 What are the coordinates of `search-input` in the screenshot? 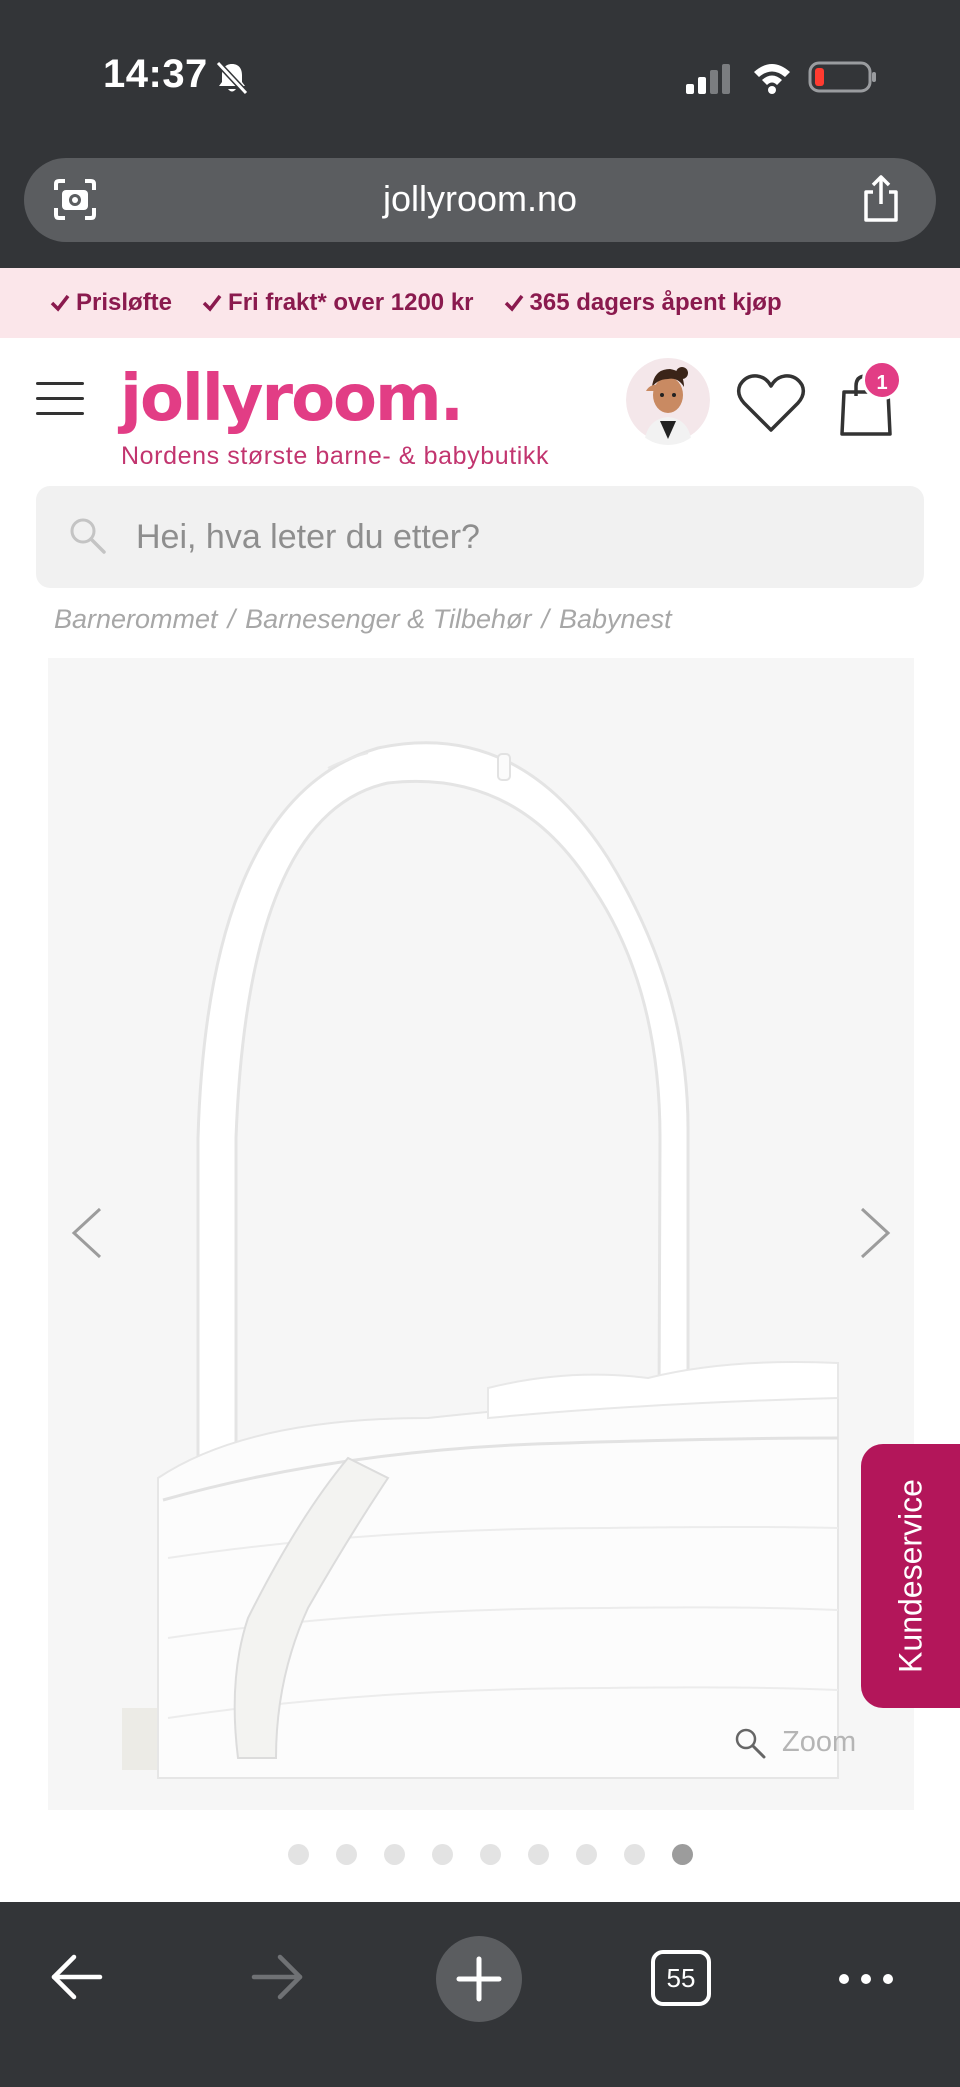 It's located at (516, 537).